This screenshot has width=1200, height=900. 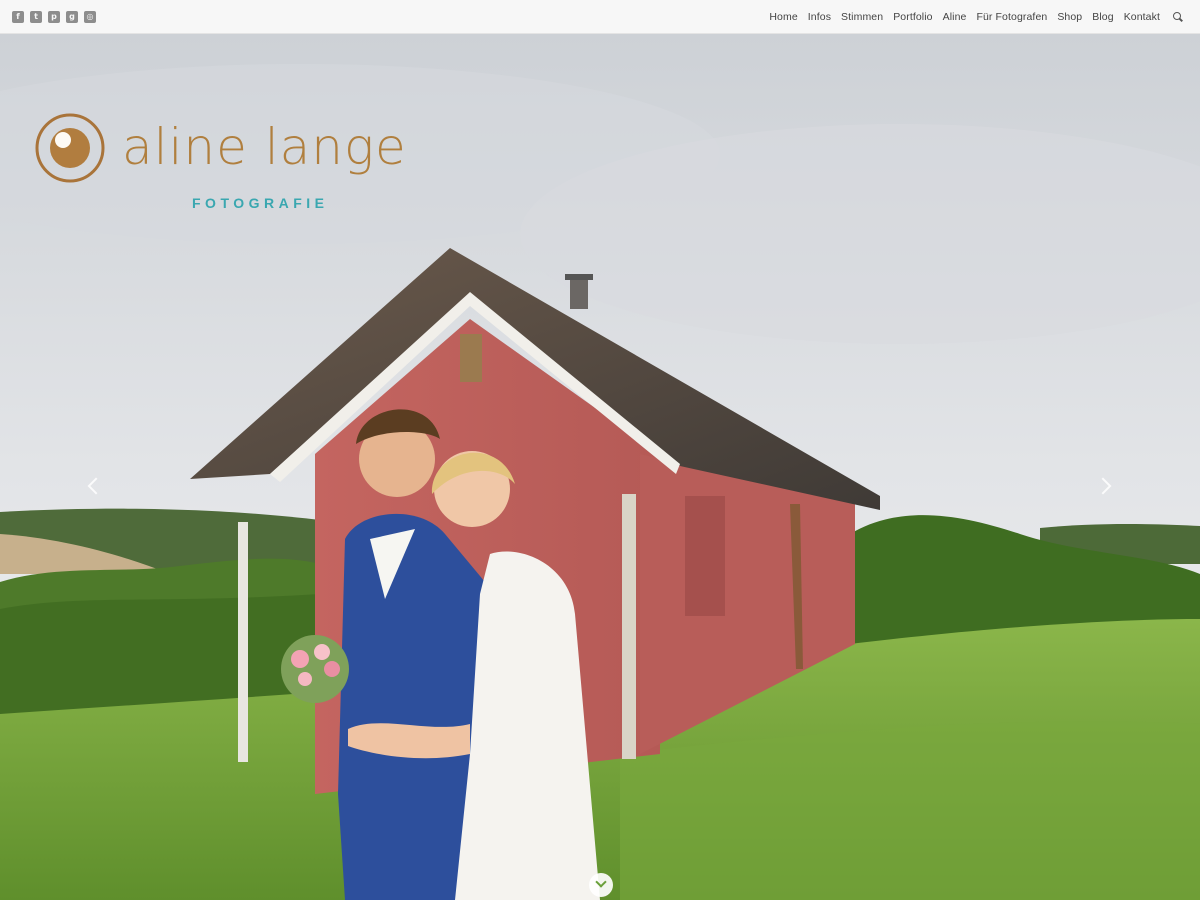 I want to click on eye-logo-icon, so click(x=70, y=148).